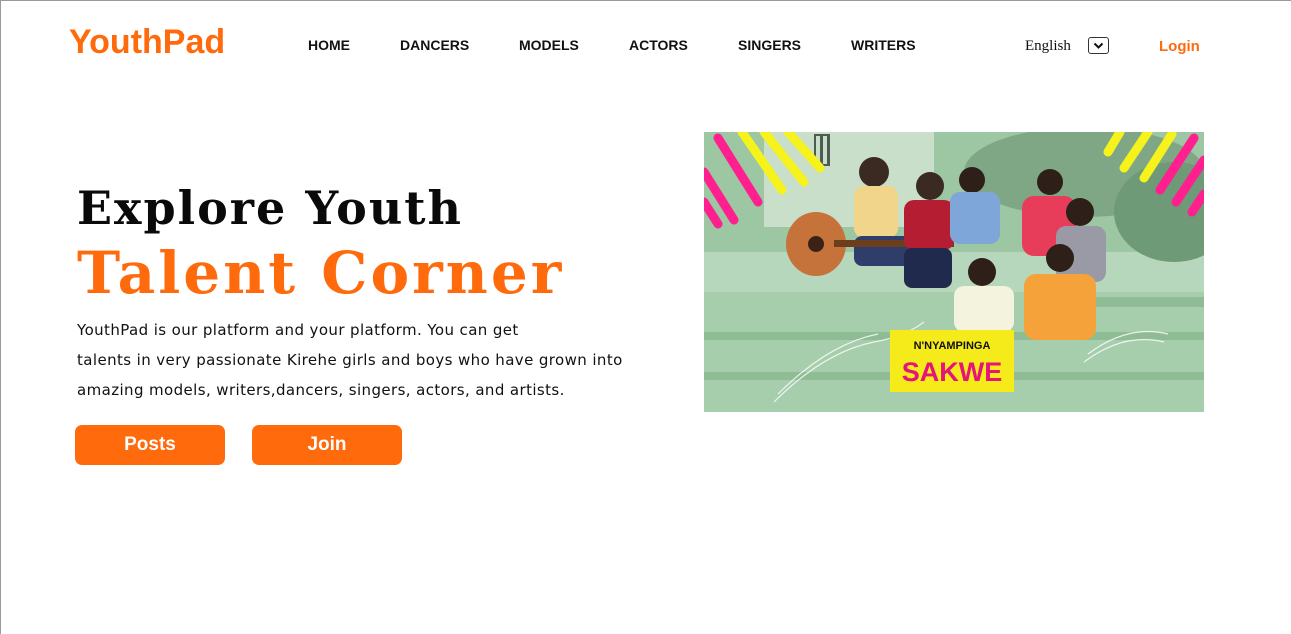 This screenshot has height=634, width=1291. Describe the element at coordinates (952, 346) in the screenshot. I see `badge-line1: N'NYAMPINGA` at that location.